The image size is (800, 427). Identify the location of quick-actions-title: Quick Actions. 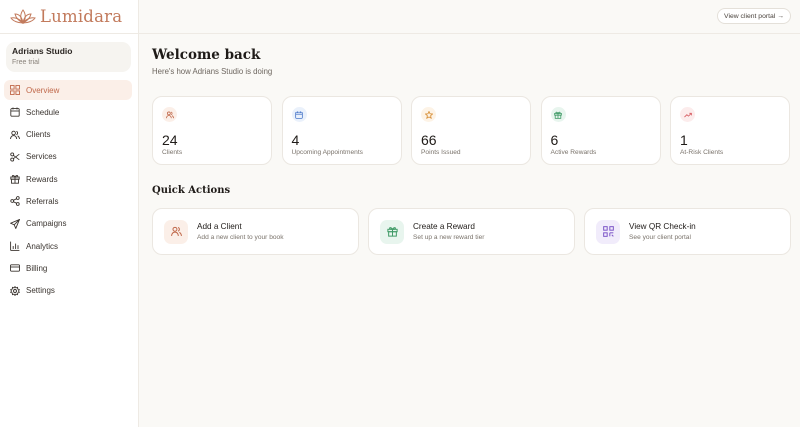
(191, 190).